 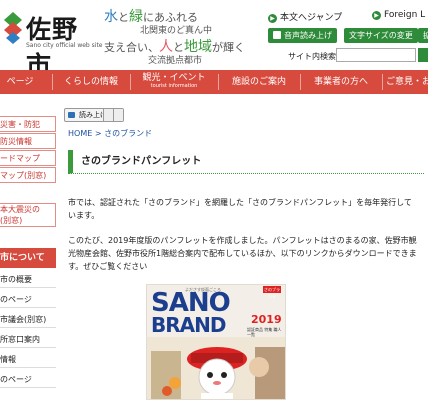 I want to click on city-emblem-icon, so click(x=13, y=28).